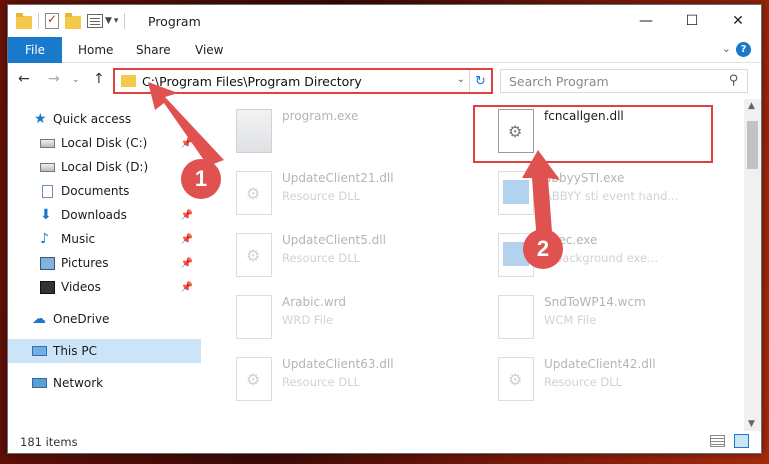 The image size is (769, 464). I want to click on pictures-icon, so click(47, 263).